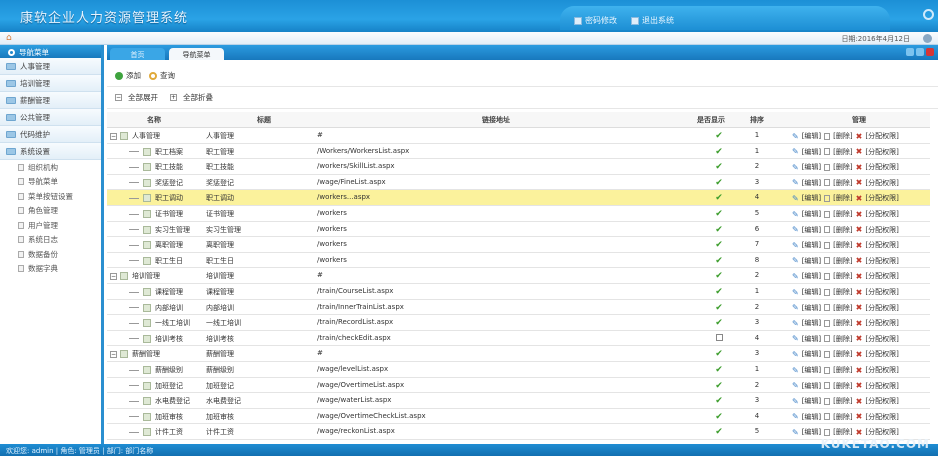 The height and width of the screenshot is (456, 938). I want to click on sidebar-subitem: 数据字典, so click(50, 269).